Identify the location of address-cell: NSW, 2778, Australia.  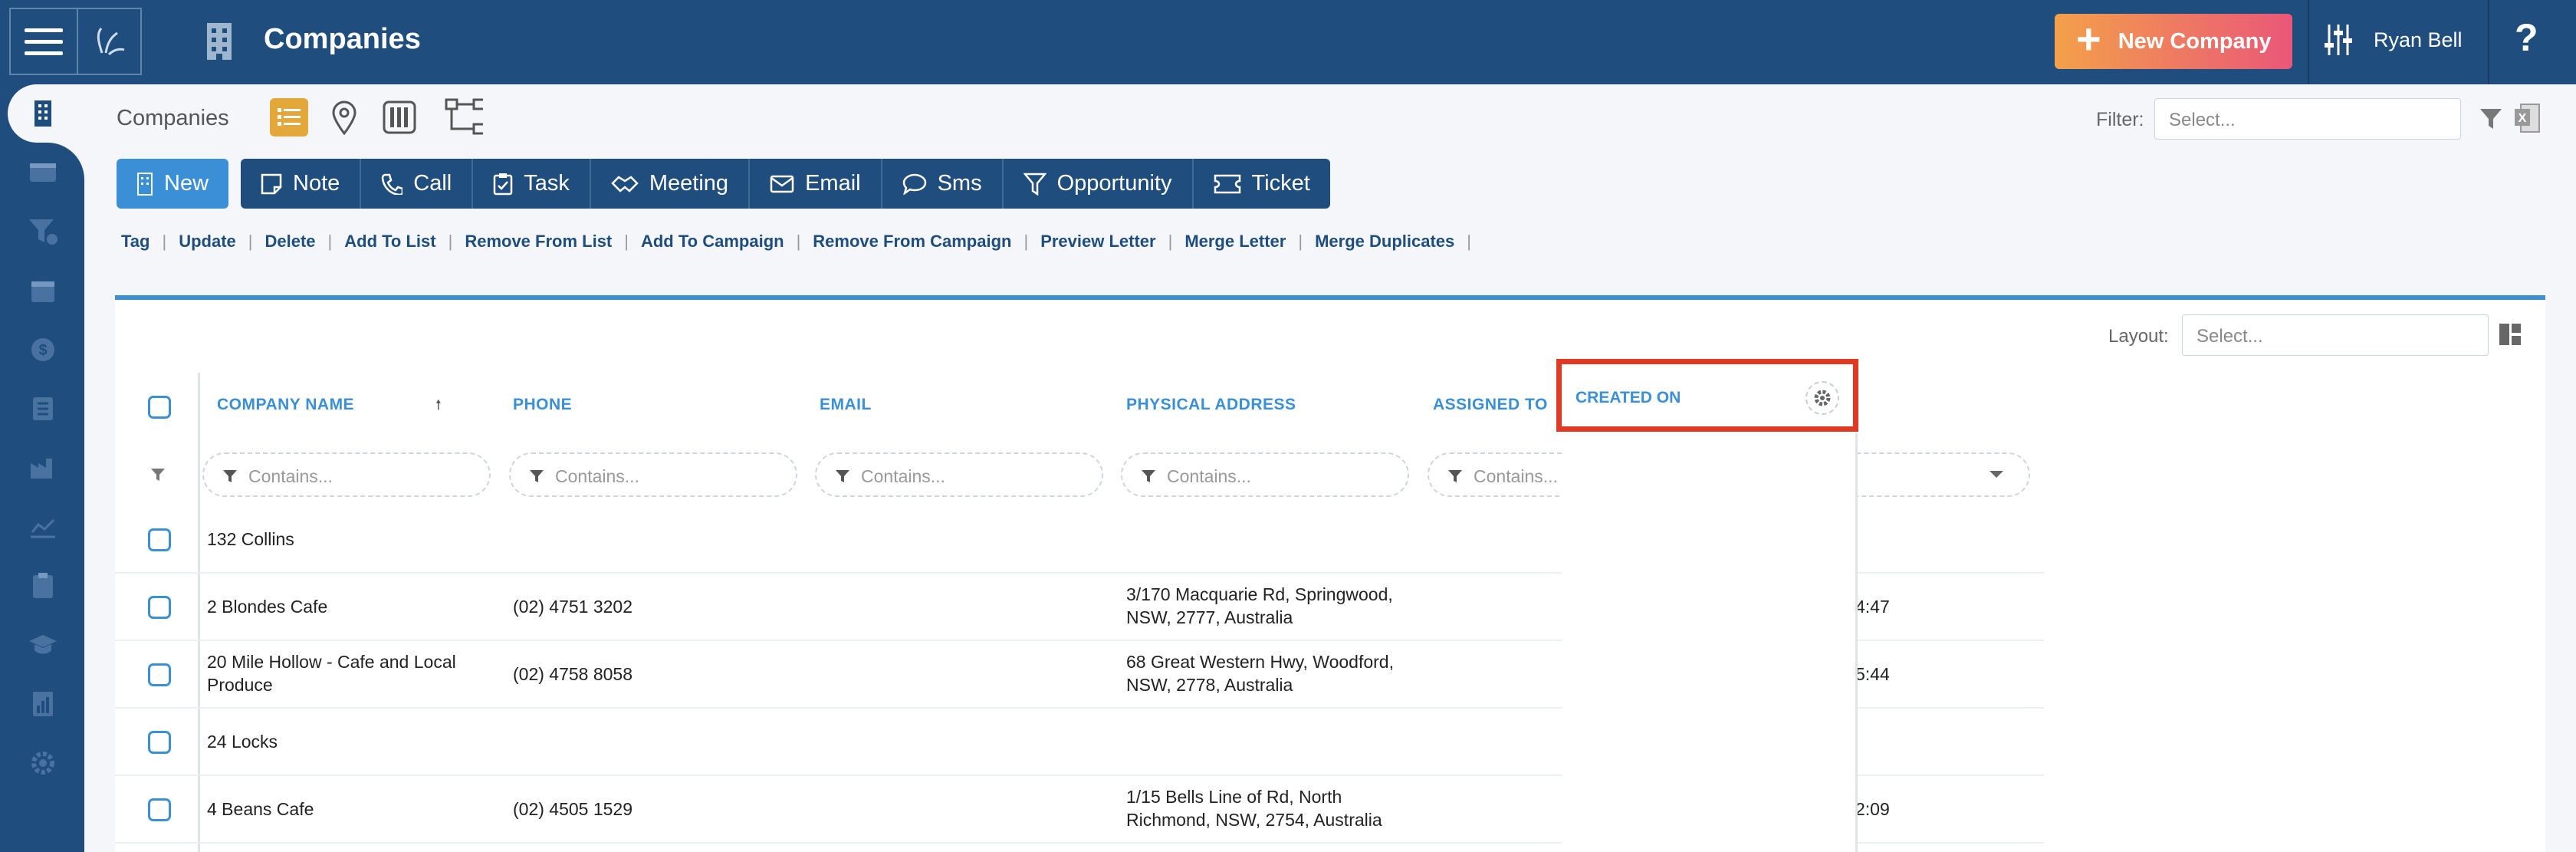
(1210, 685).